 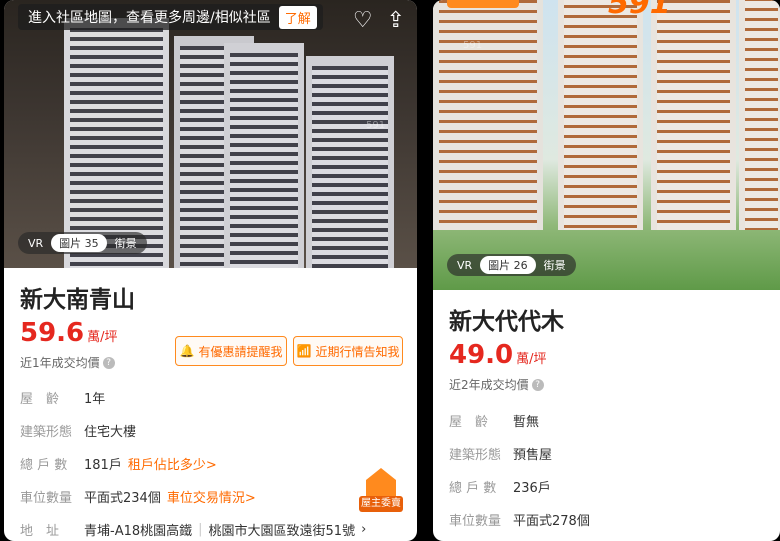 What do you see at coordinates (364, 529) in the screenshot?
I see `chevron-right-icon: ›` at bounding box center [364, 529].